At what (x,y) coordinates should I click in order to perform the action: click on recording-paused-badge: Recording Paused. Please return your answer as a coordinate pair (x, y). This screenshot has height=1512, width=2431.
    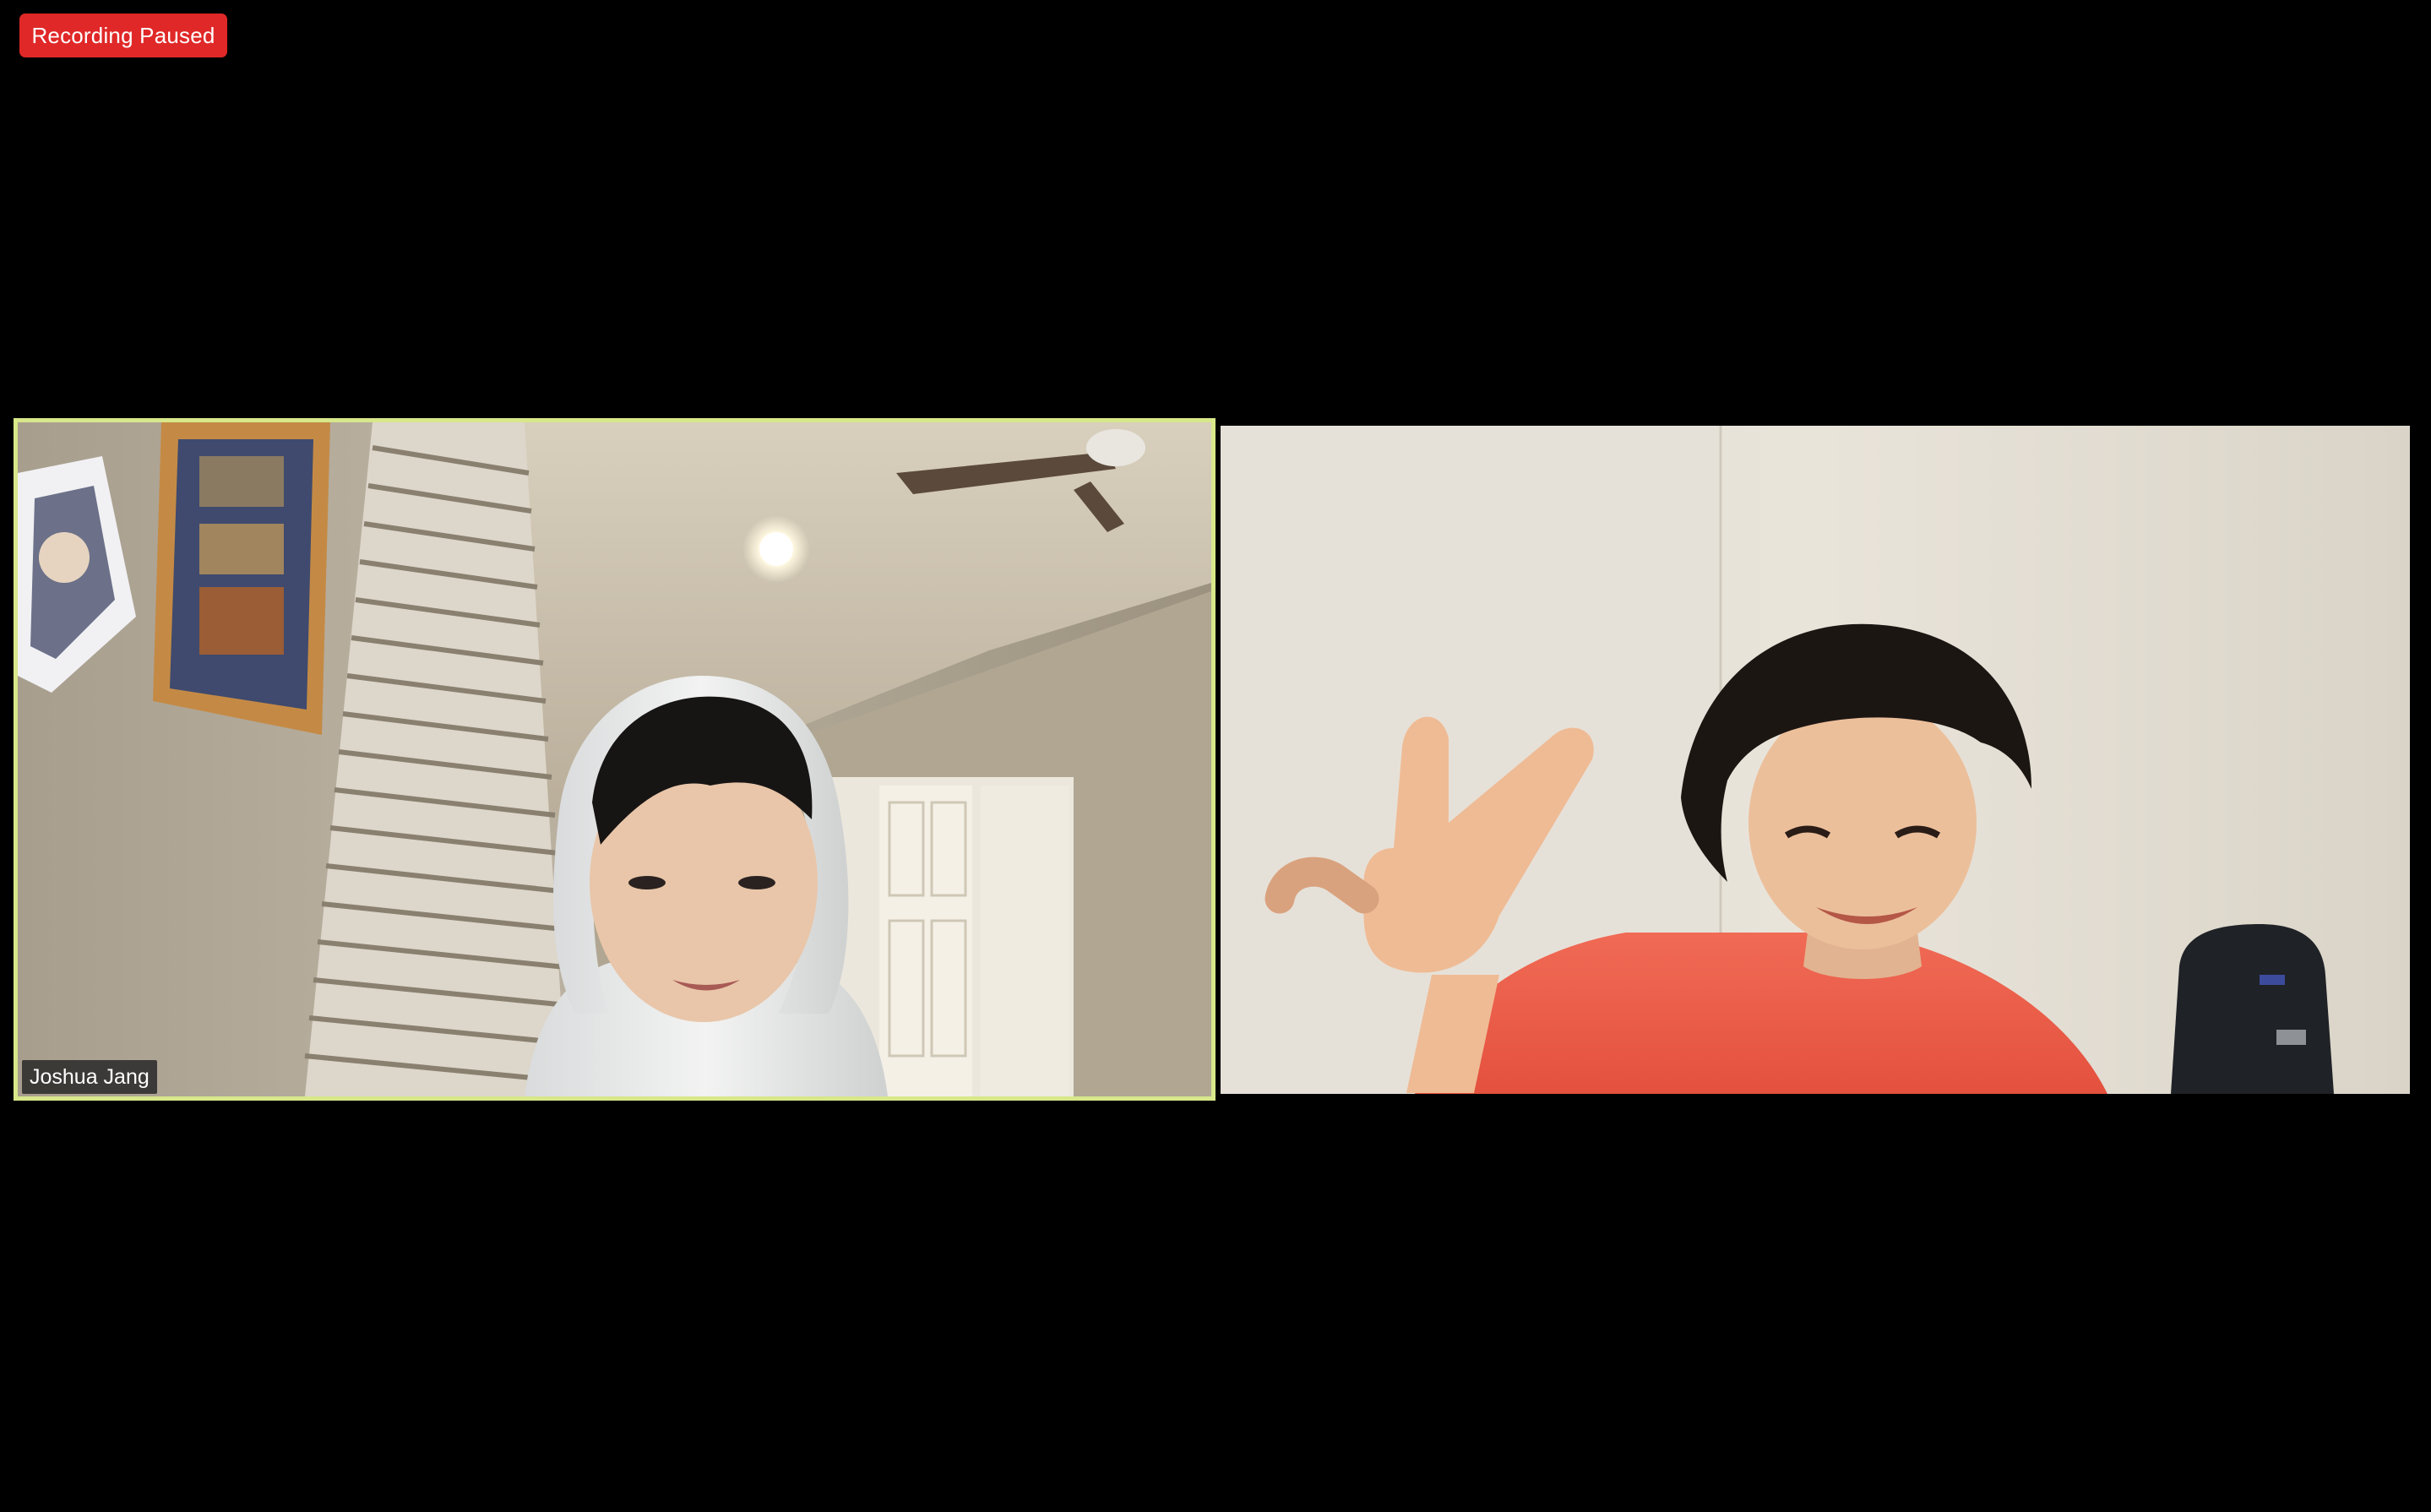
    Looking at the image, I should click on (123, 35).